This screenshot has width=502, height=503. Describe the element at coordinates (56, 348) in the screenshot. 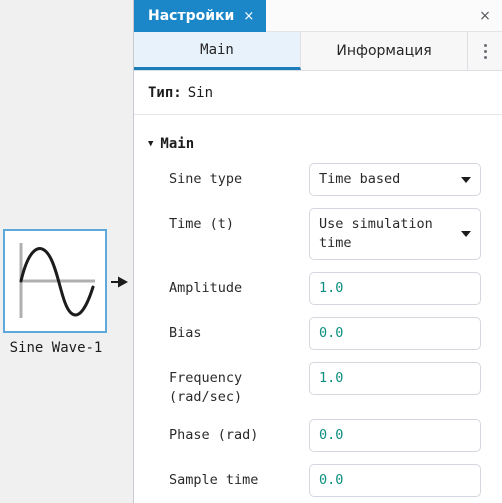

I see `sine-wave-block-label: Sine Wave-1` at that location.